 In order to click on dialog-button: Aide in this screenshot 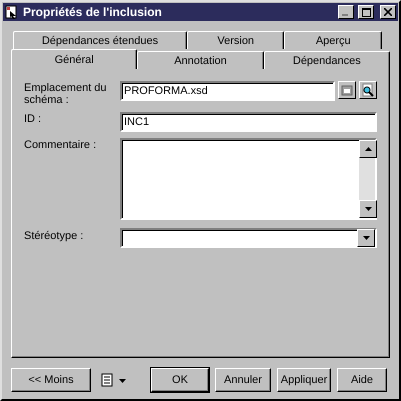, I will do `click(362, 380)`.